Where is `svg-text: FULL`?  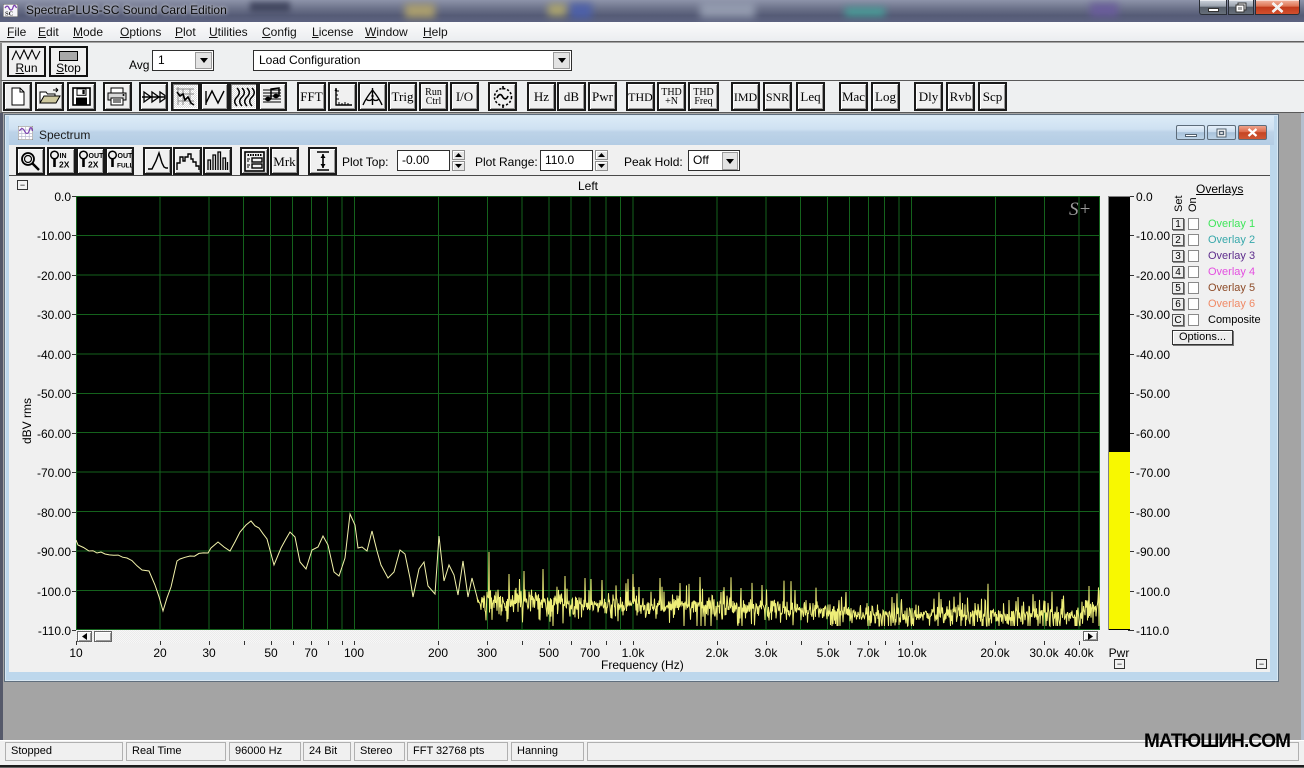
svg-text: FULL is located at coordinates (124, 166).